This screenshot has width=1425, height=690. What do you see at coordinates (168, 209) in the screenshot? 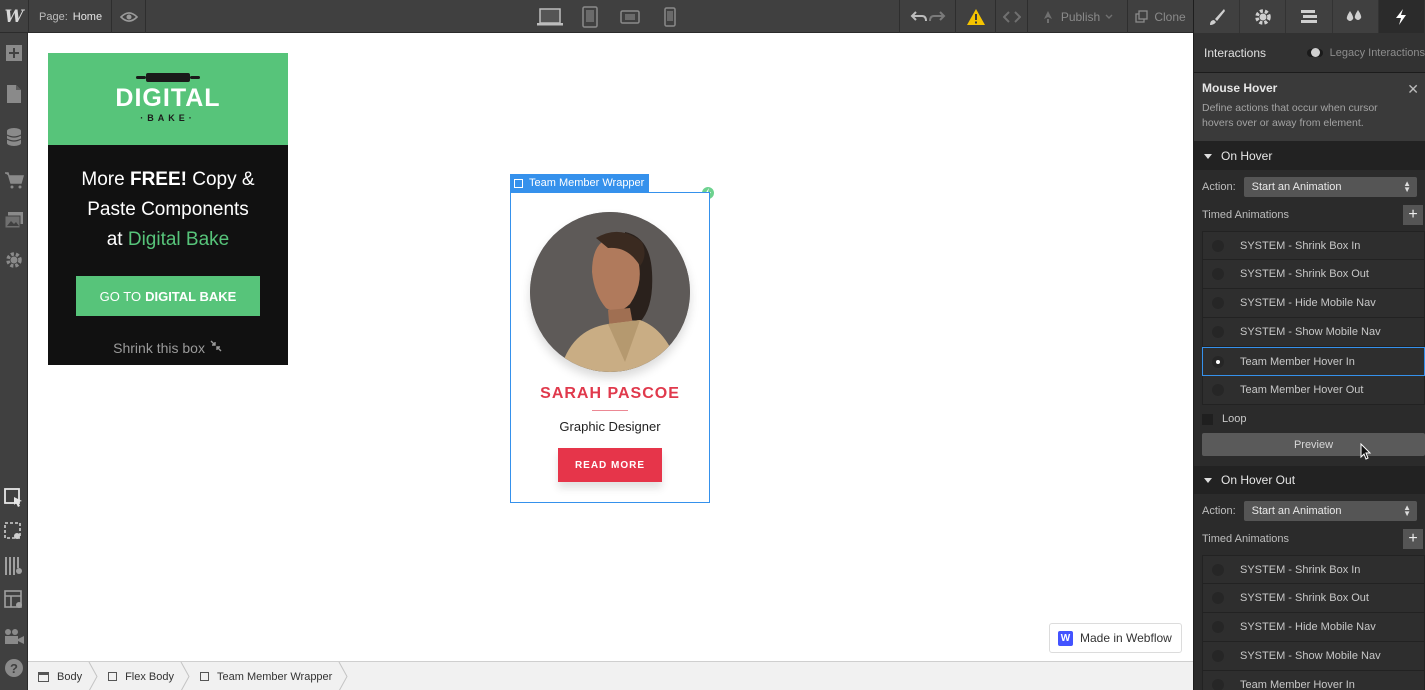
I see `promo-line2: Paste Components` at bounding box center [168, 209].